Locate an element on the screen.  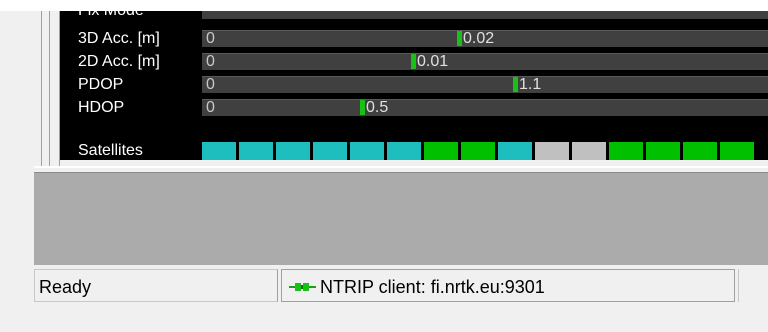
top-strip is located at coordinates (384, 5).